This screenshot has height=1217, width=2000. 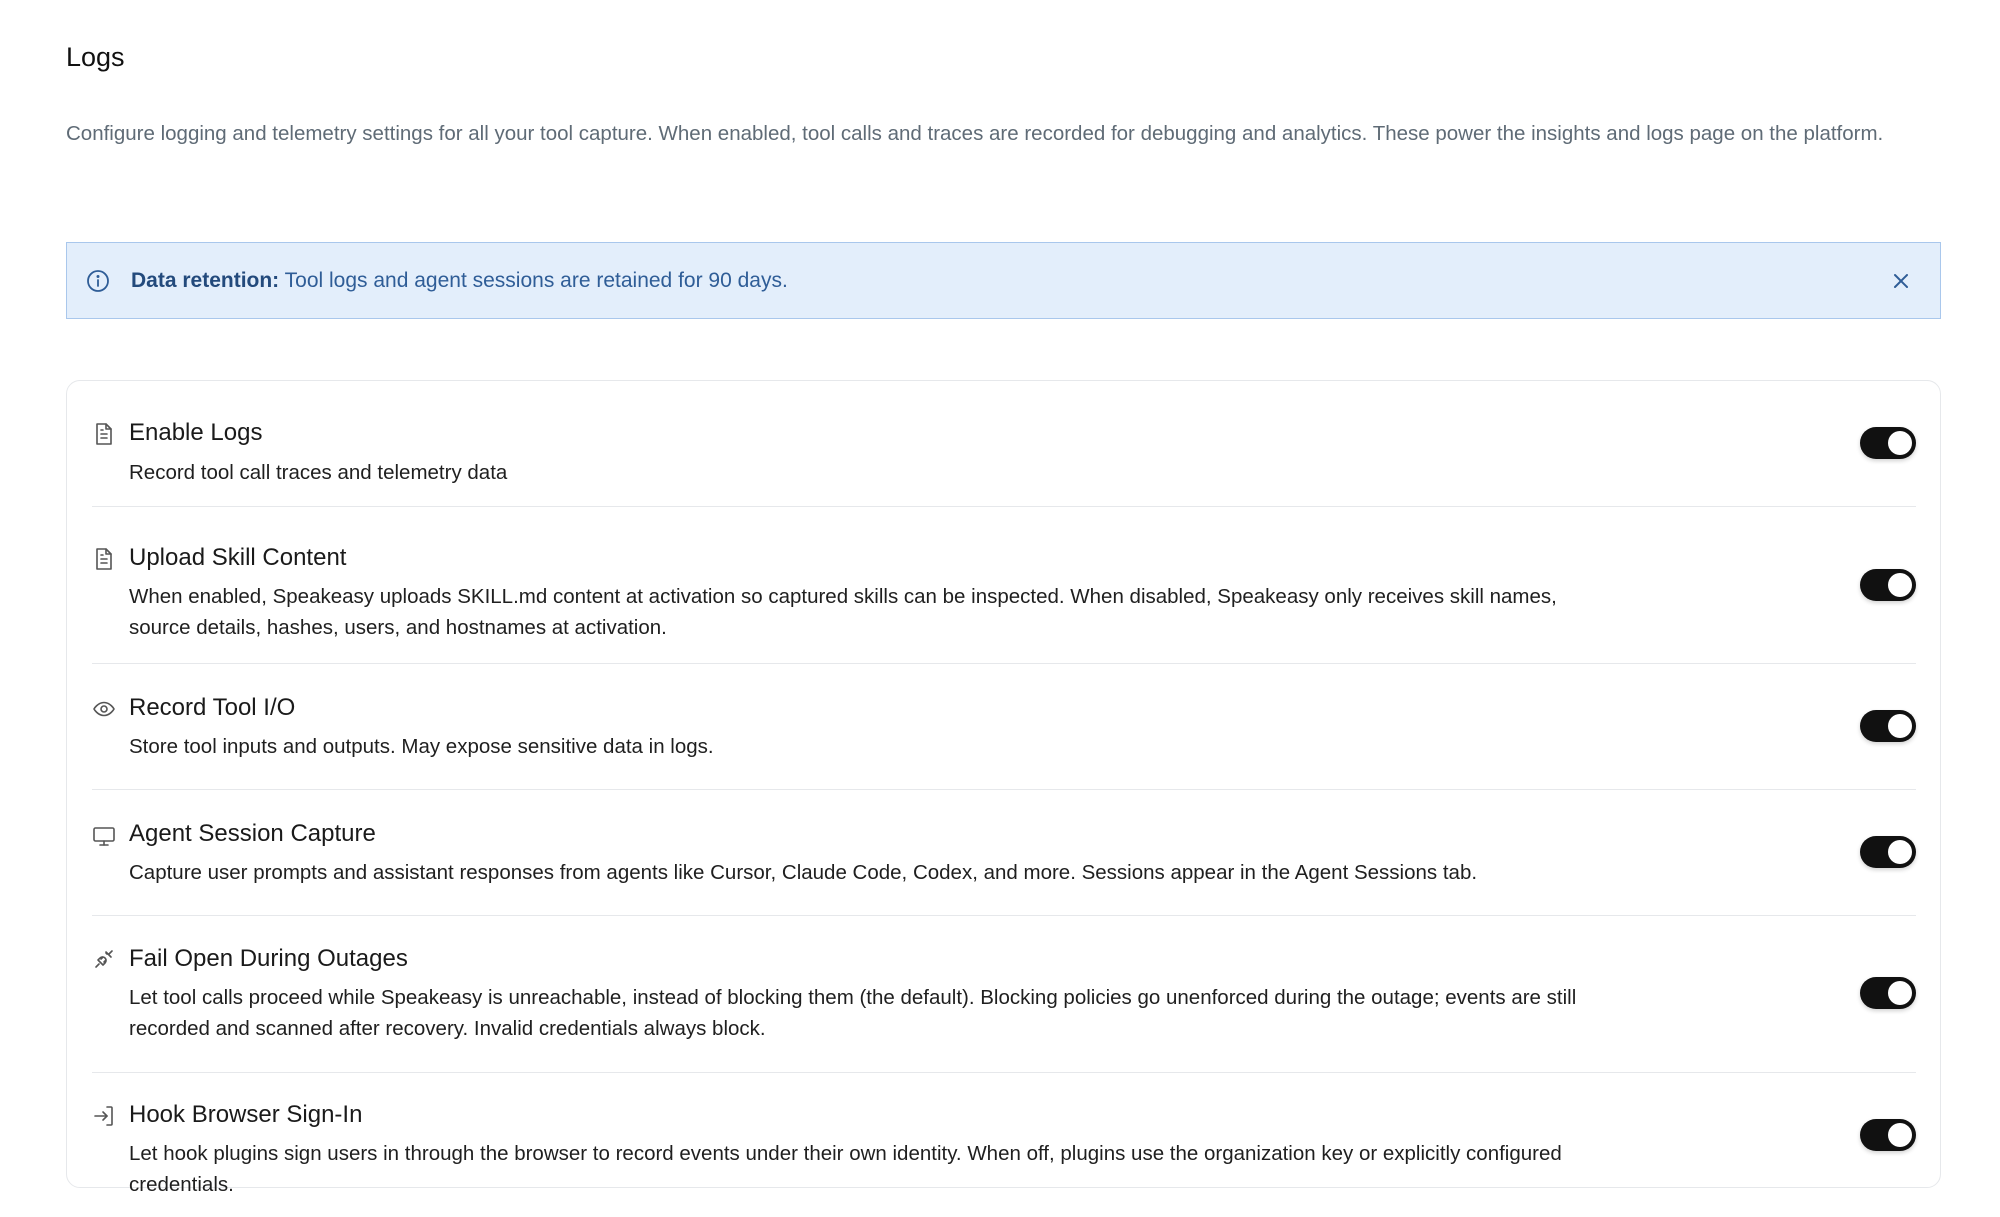 What do you see at coordinates (268, 958) in the screenshot?
I see `setting-title: Fail Open During Outages` at bounding box center [268, 958].